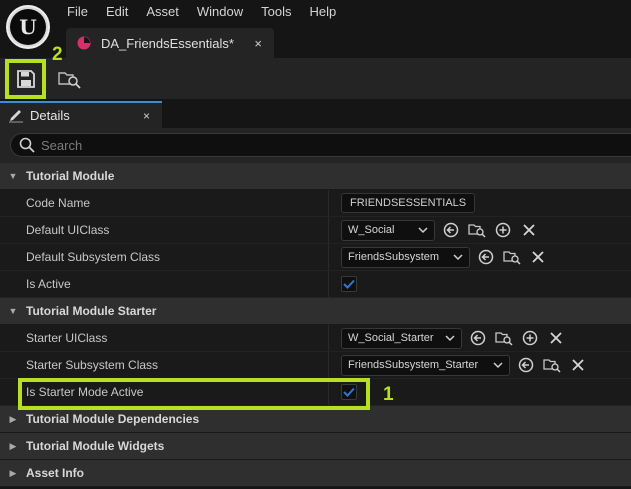 The height and width of the screenshot is (489, 631). I want to click on category-label: Tutorial Module Dependencies, so click(113, 419).